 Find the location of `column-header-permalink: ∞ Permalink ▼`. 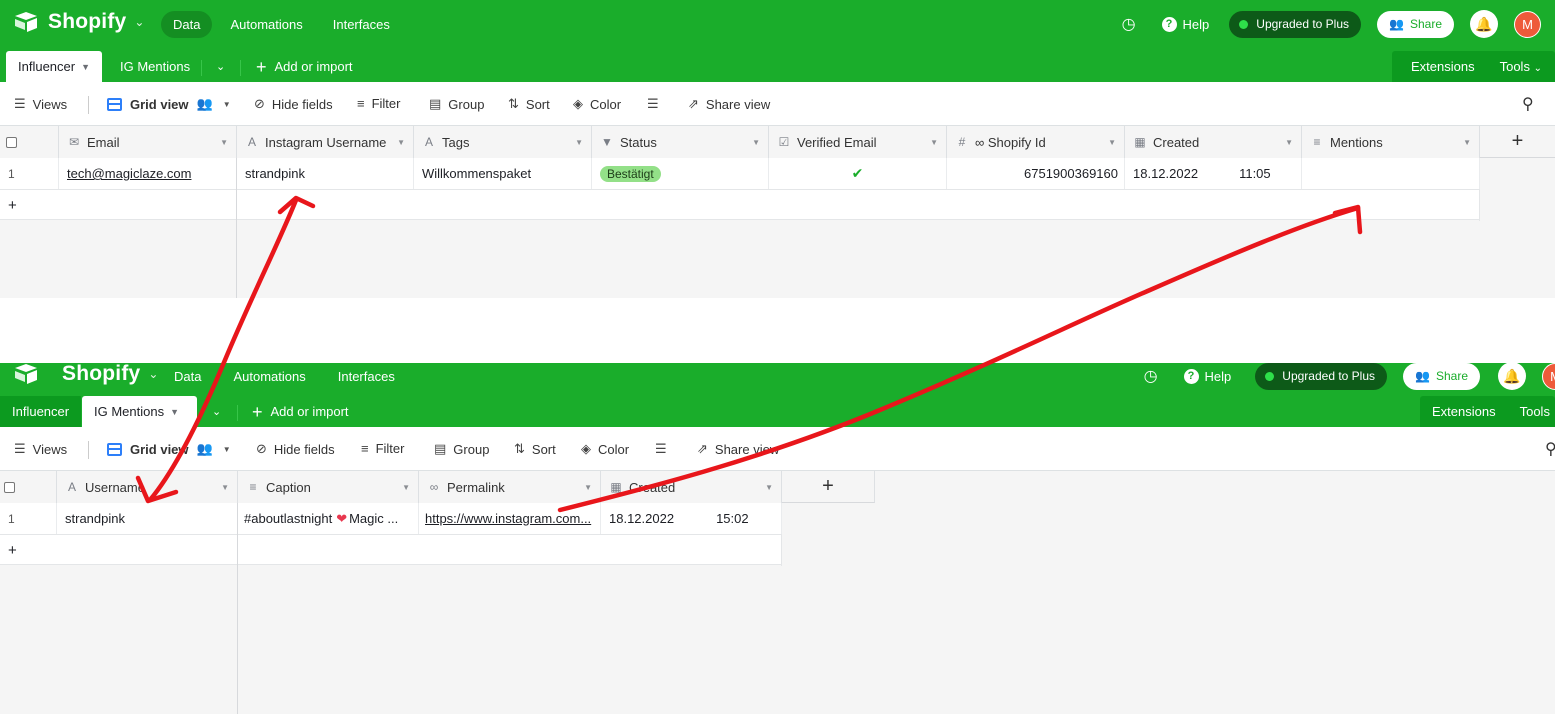

column-header-permalink: ∞ Permalink ▼ is located at coordinates (510, 487).